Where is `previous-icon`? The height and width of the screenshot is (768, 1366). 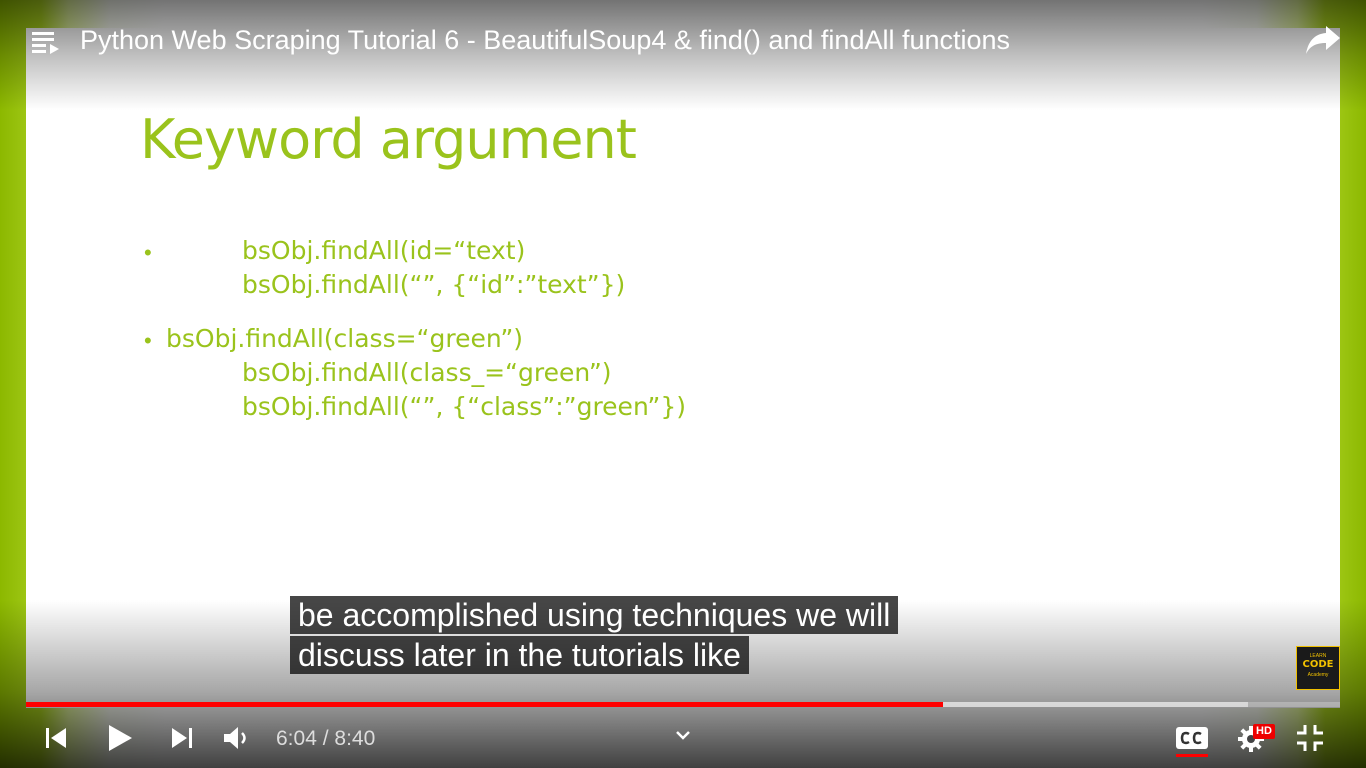 previous-icon is located at coordinates (56, 738).